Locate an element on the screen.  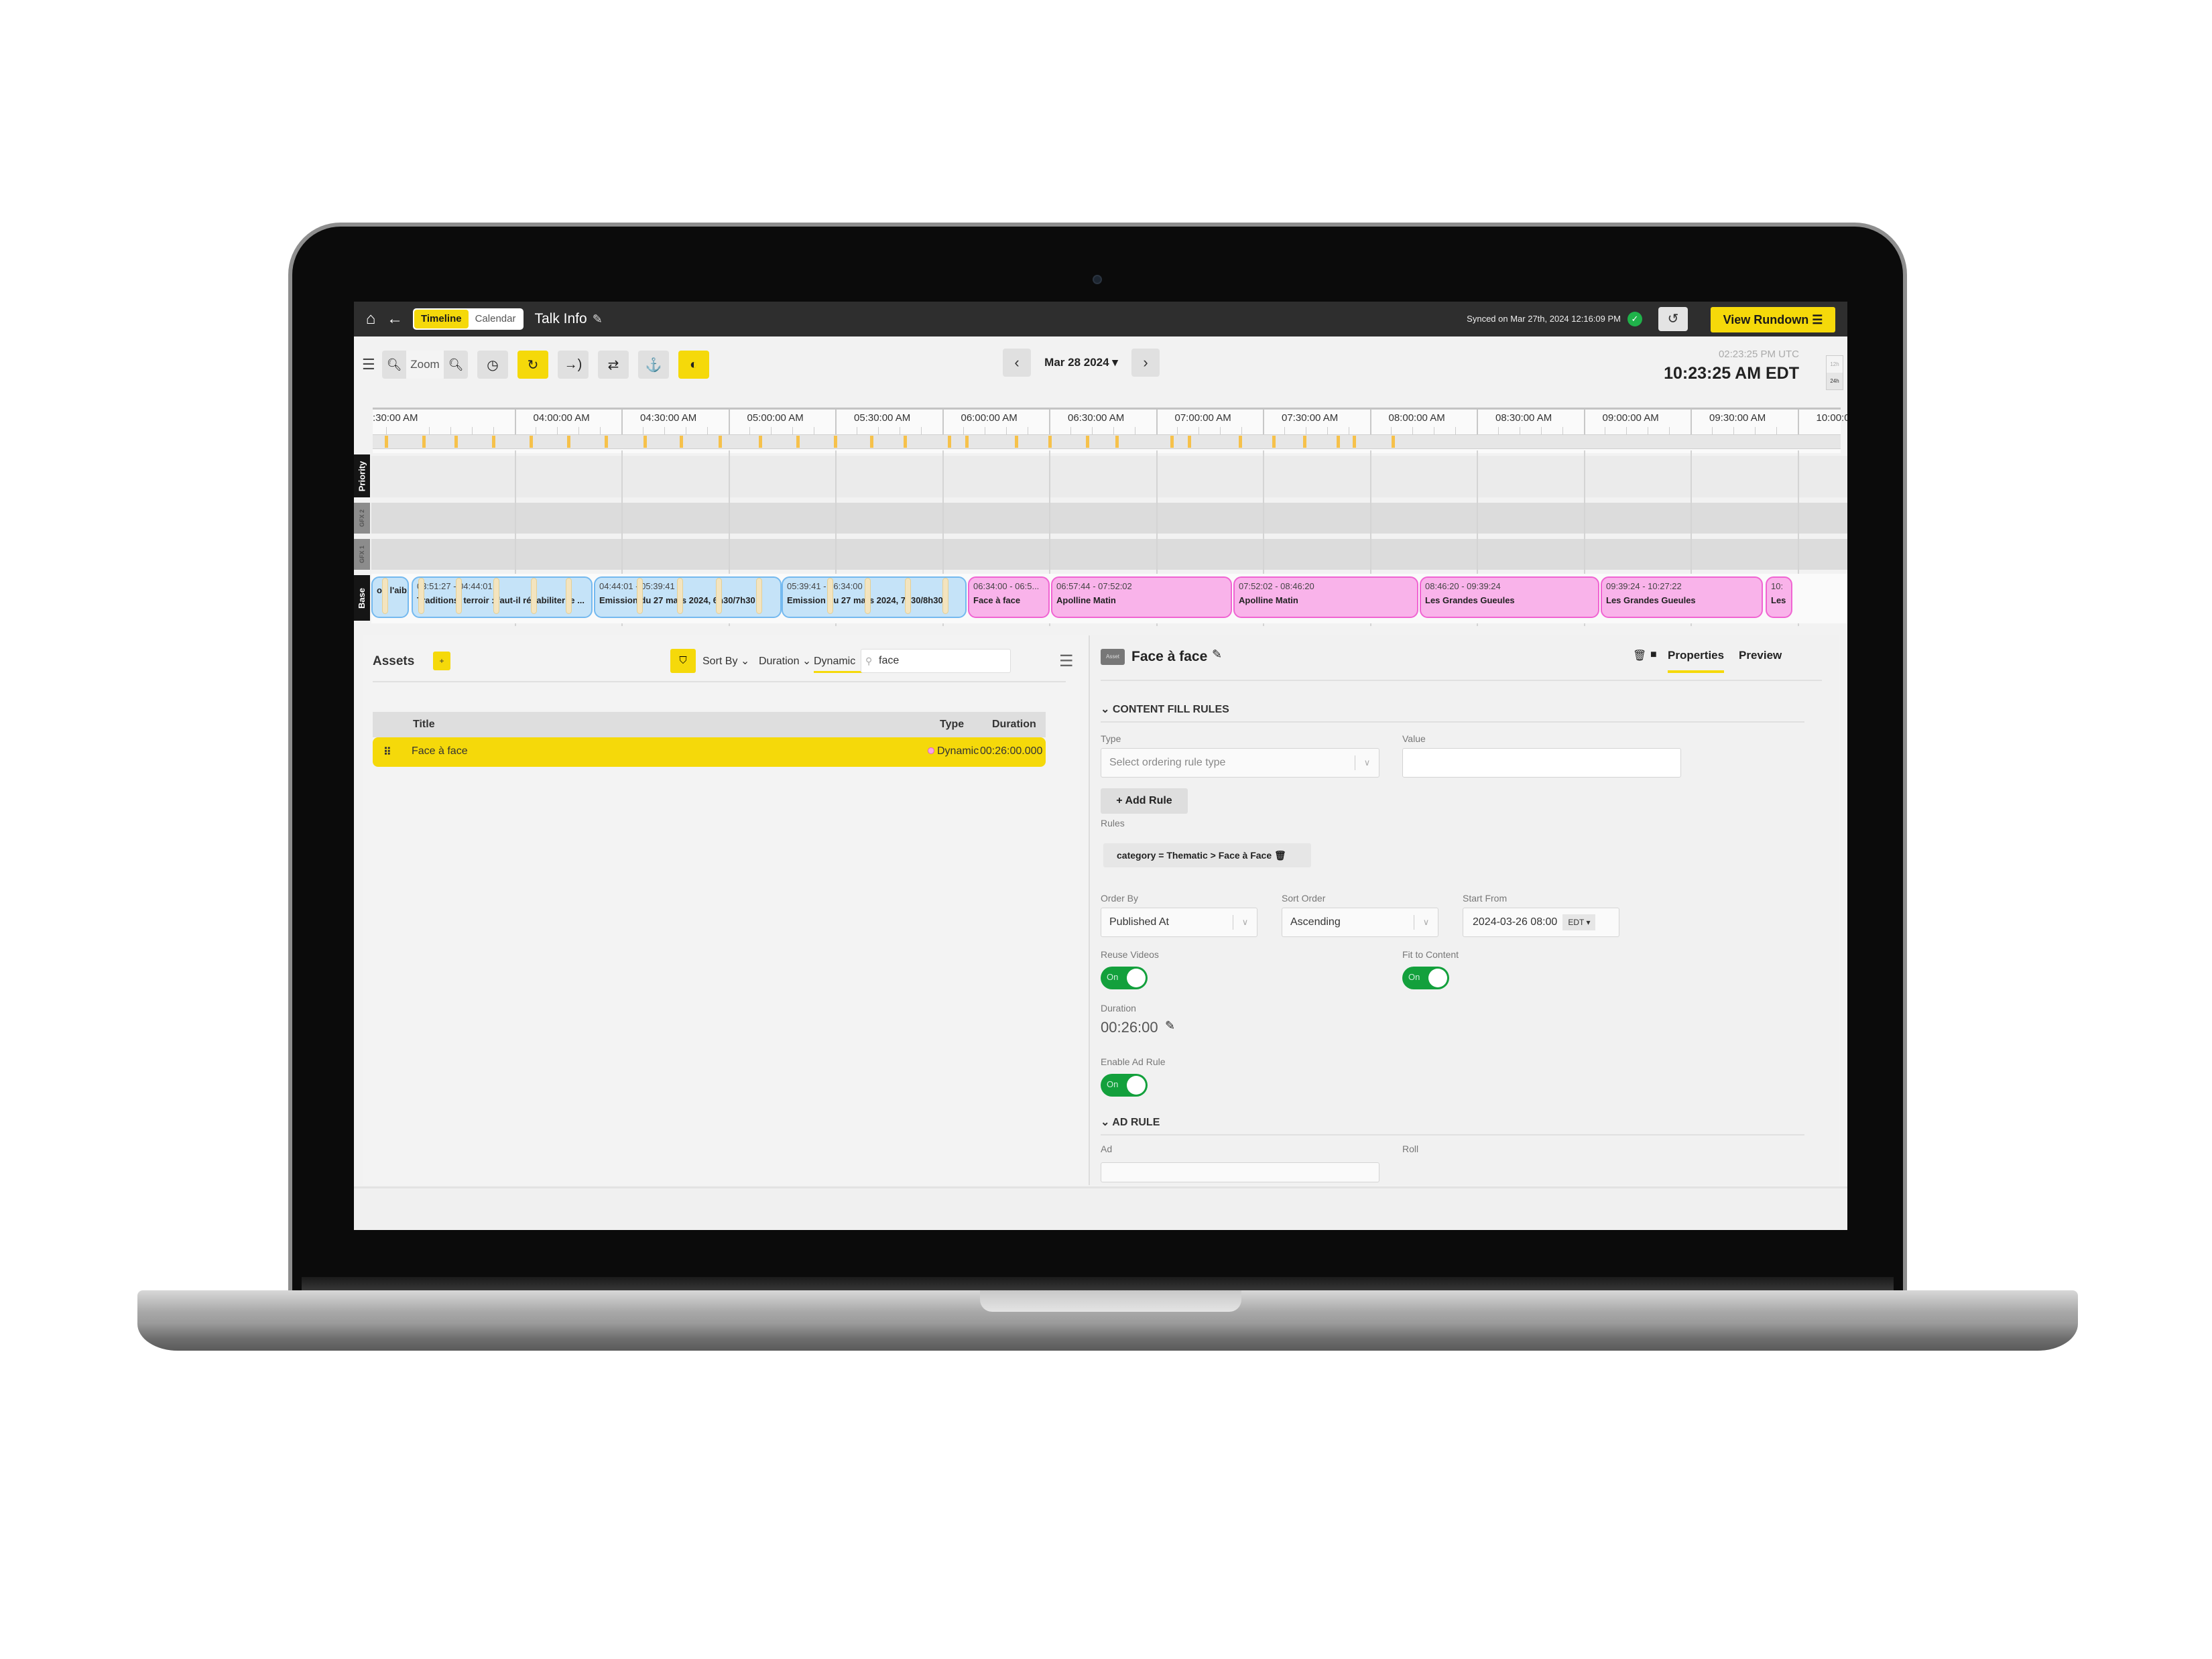
contrast-button: ◐ is located at coordinates (693, 365).